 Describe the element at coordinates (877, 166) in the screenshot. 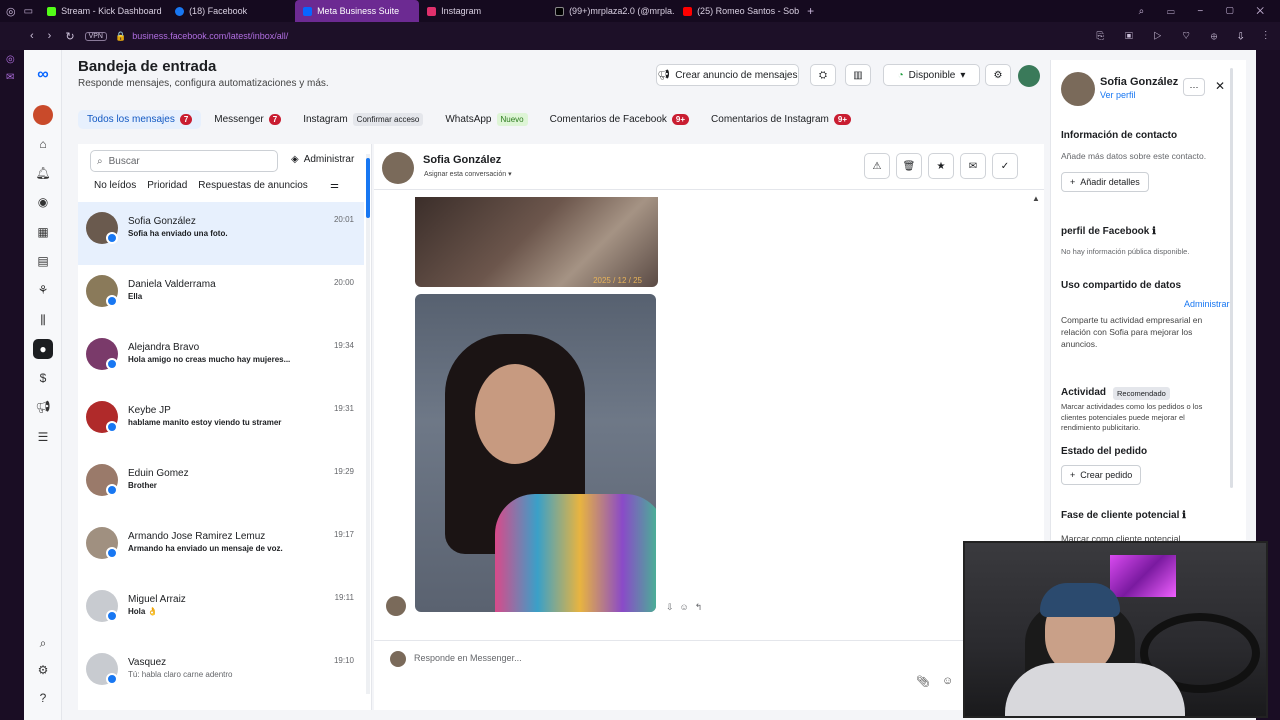

I see `report-spam-button: ⚠` at that location.